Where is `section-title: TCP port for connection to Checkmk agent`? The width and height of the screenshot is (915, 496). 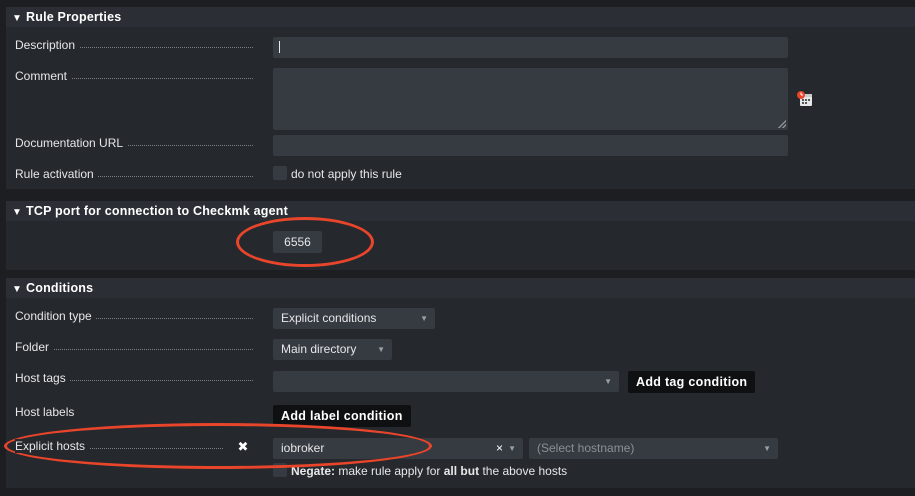 section-title: TCP port for connection to Checkmk agent is located at coordinates (157, 211).